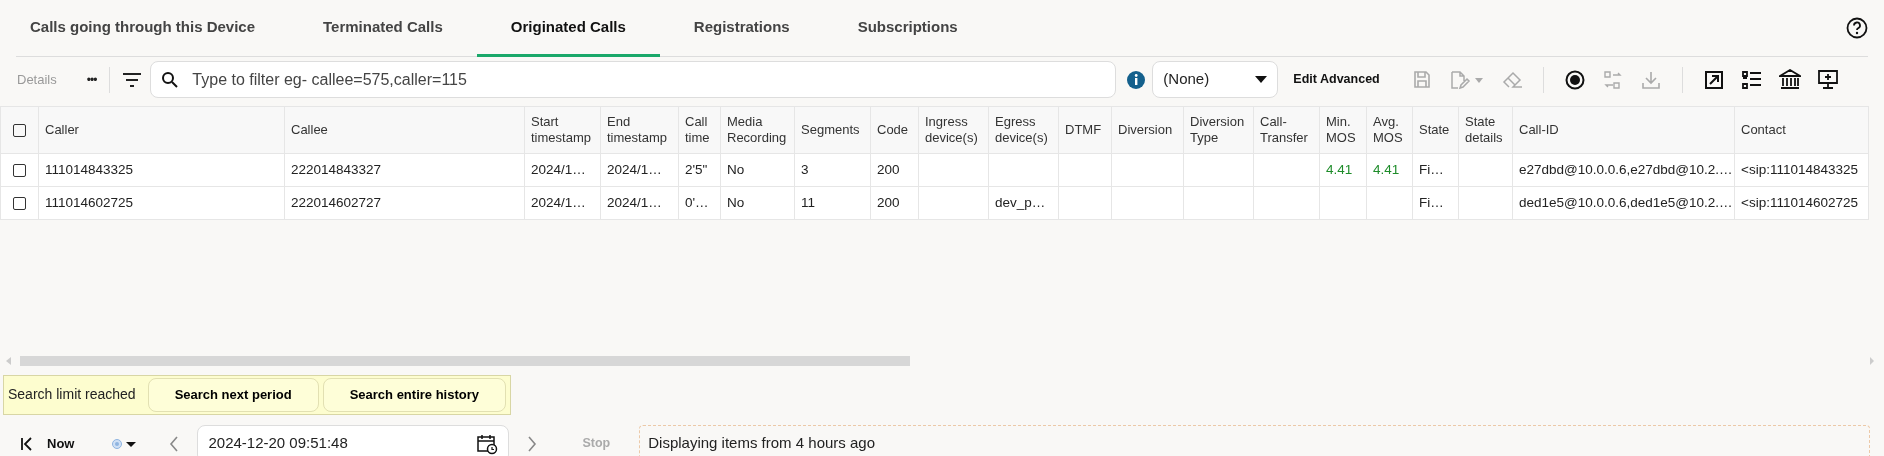 The image size is (1884, 456). What do you see at coordinates (404, 130) in the screenshot?
I see `column-header: Callee` at bounding box center [404, 130].